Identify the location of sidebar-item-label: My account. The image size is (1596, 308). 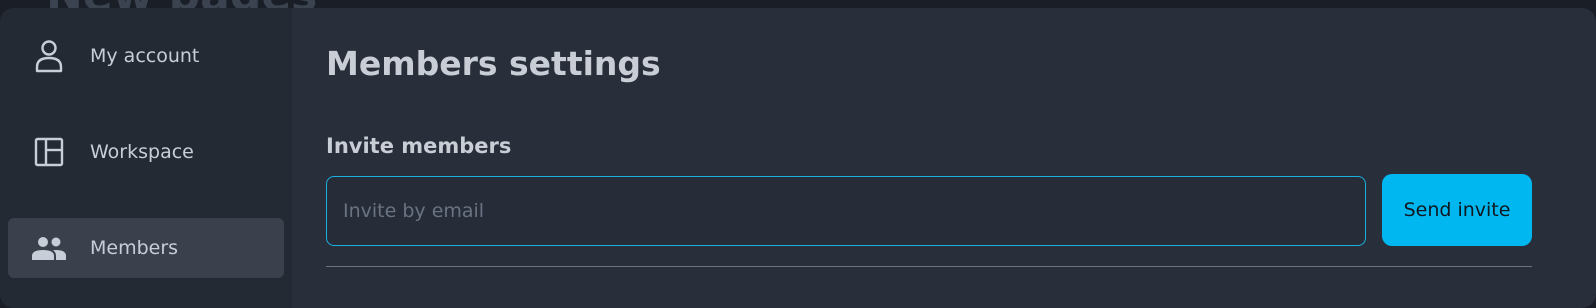
(145, 56).